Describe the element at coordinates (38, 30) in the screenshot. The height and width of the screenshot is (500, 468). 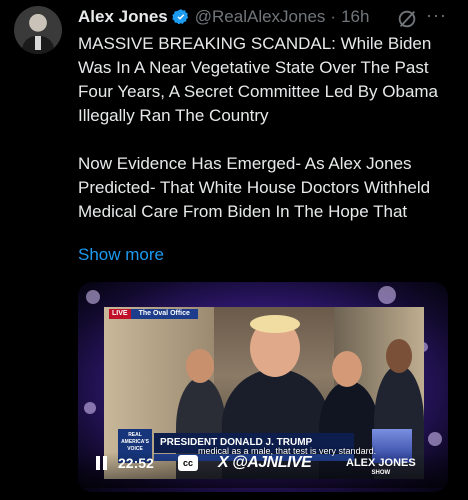
I see `avatar` at that location.